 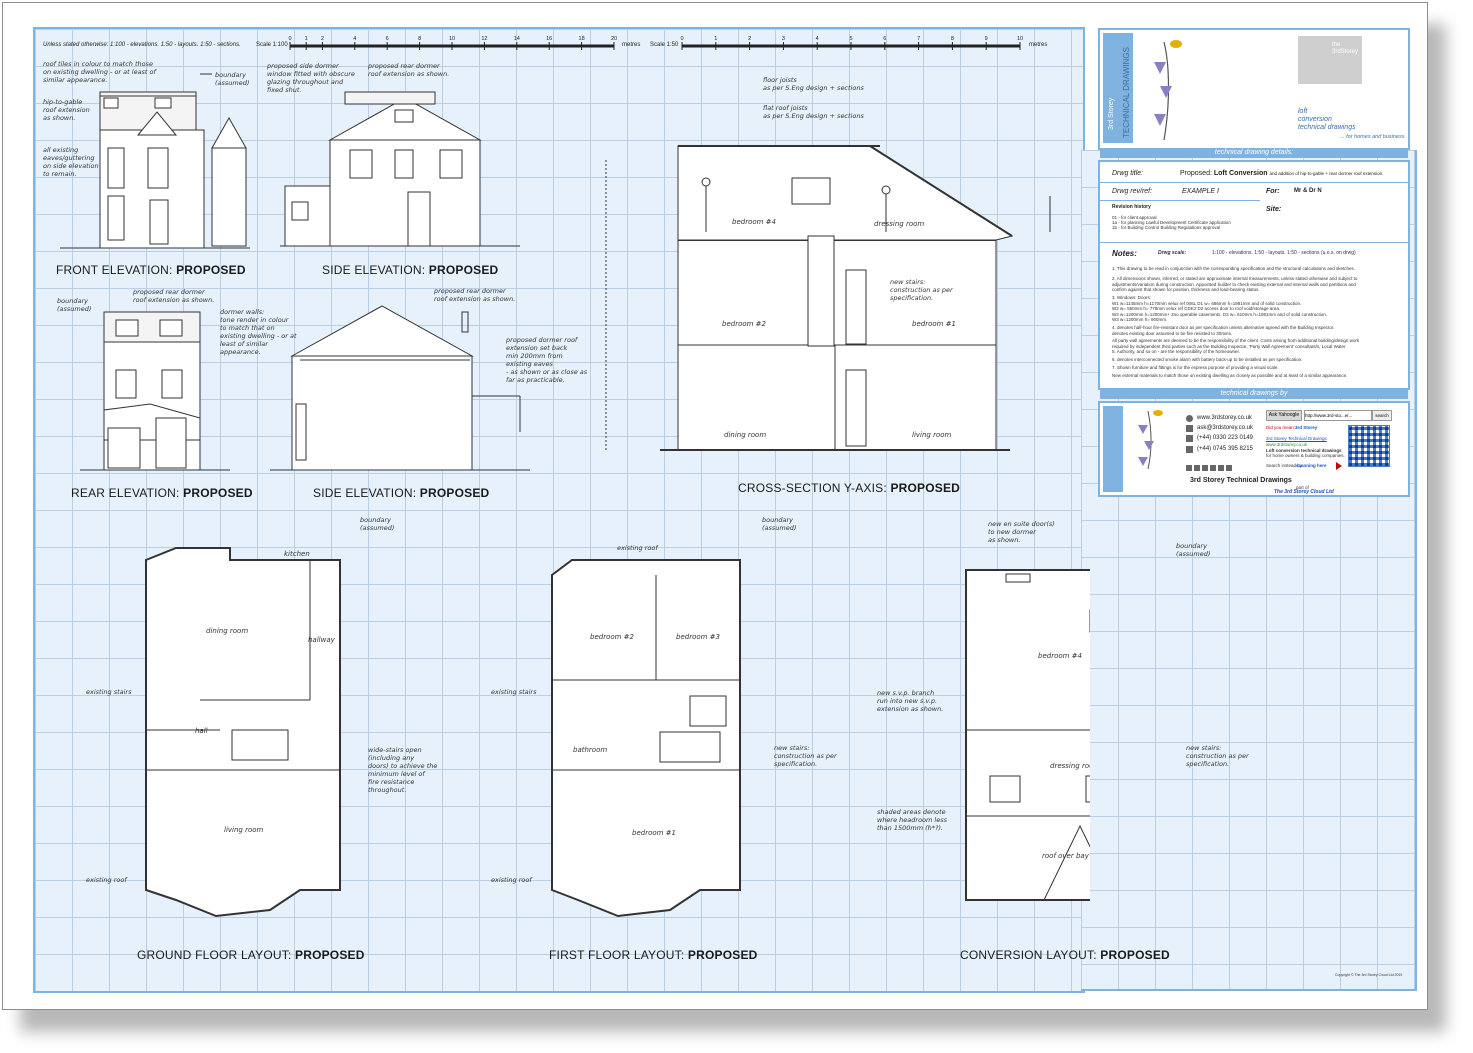 What do you see at coordinates (1225, 428) in the screenshot?
I see `contact-email: ask@3rdstorey.co.uk` at bounding box center [1225, 428].